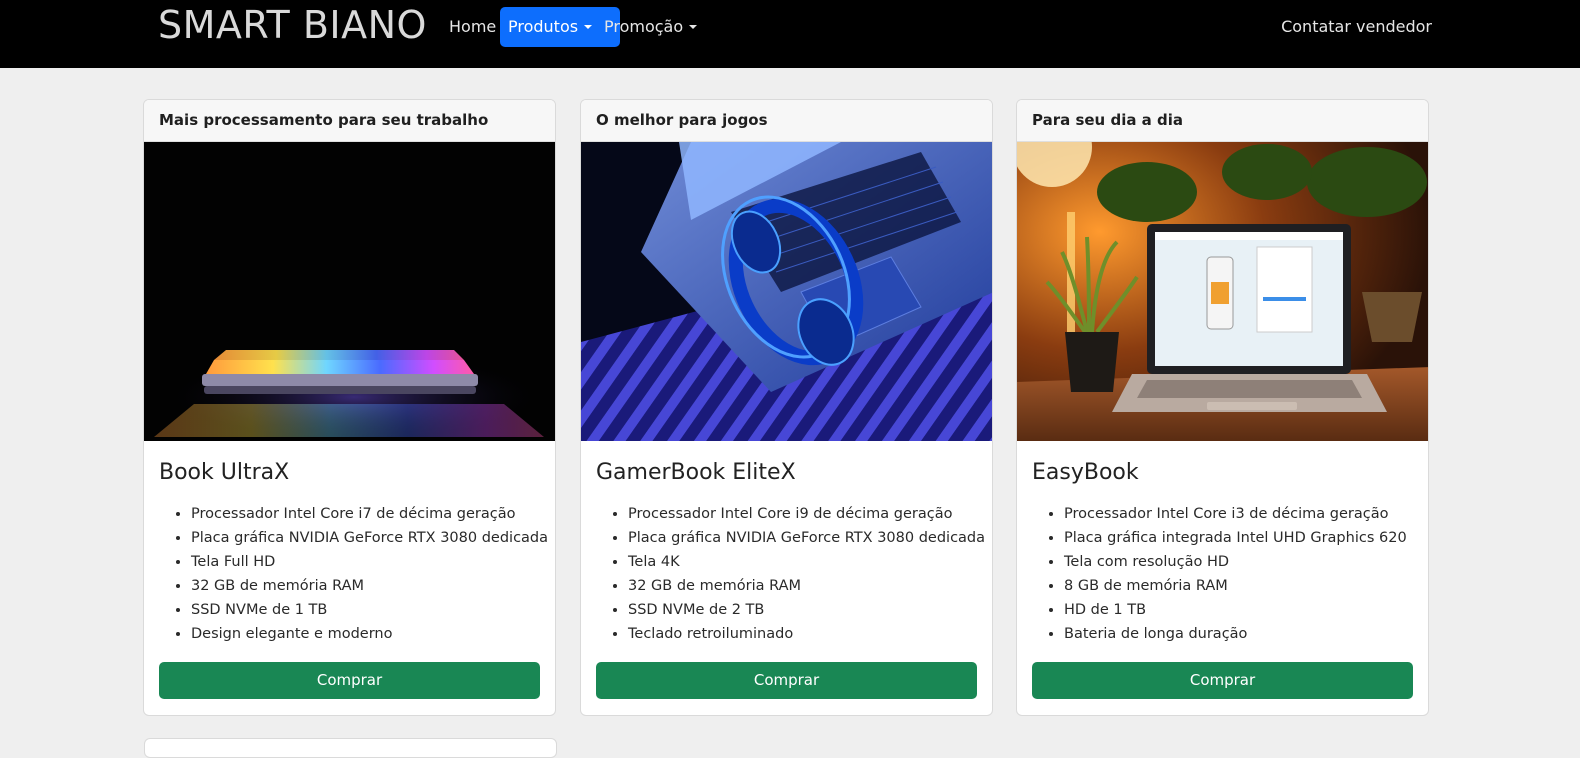 This screenshot has width=1580, height=758. I want to click on nav-home-link: Home, so click(472, 27).